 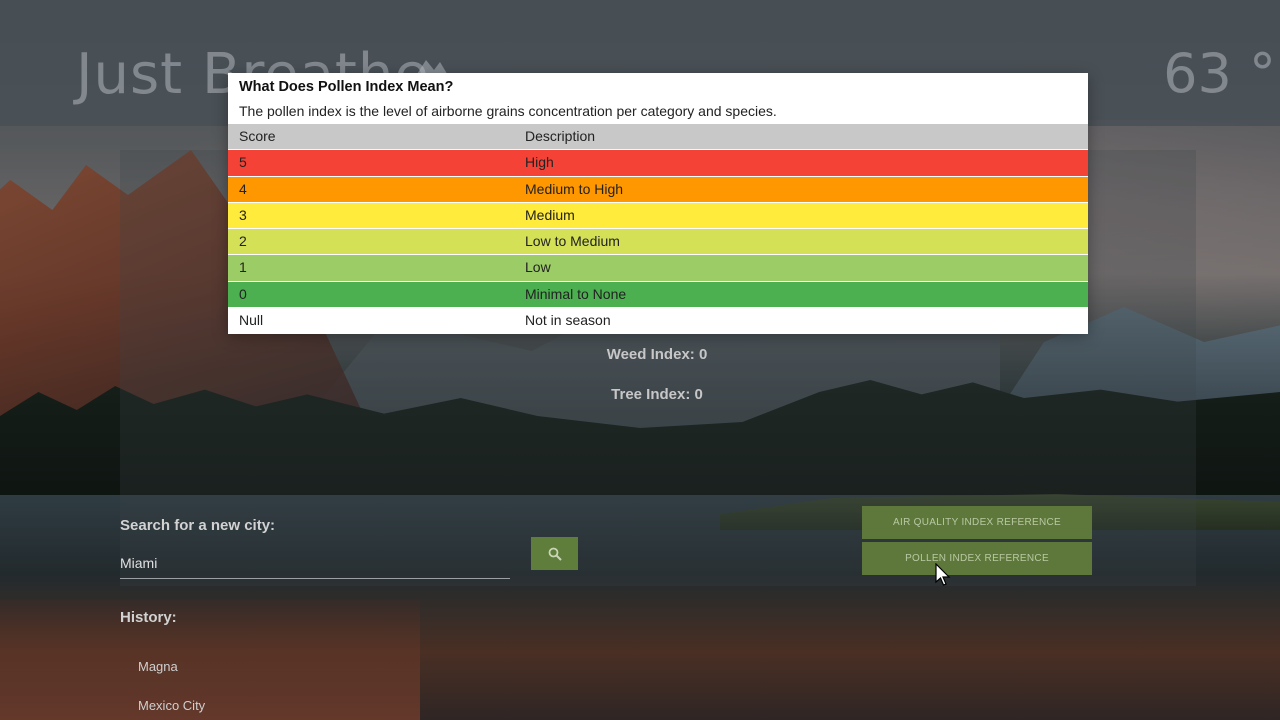 I want to click on history-item: Magna, so click(x=158, y=666).